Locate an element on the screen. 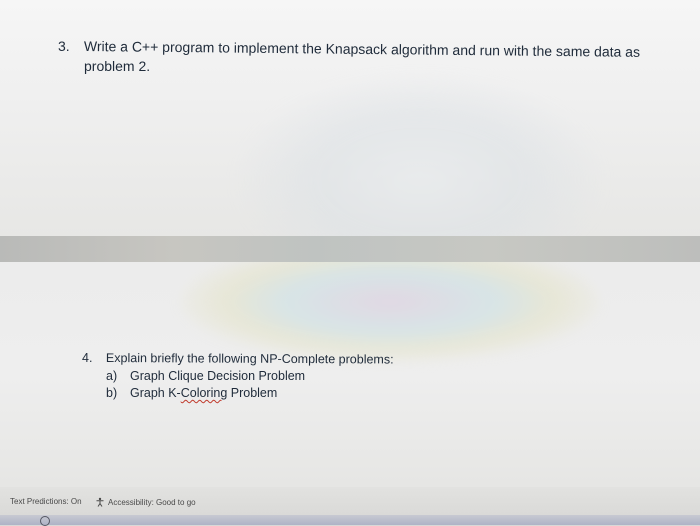  taskbar is located at coordinates (350, 520).